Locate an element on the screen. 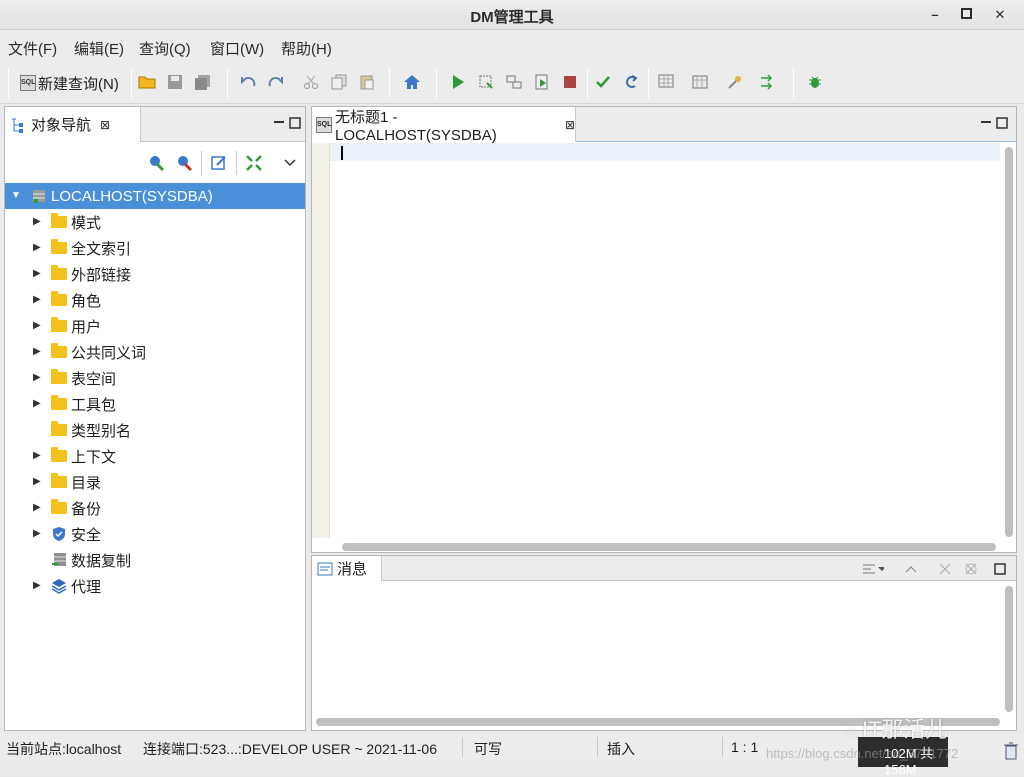 Image resolution: width=1024 pixels, height=777 pixels. cut-button is located at coordinates (311, 82).